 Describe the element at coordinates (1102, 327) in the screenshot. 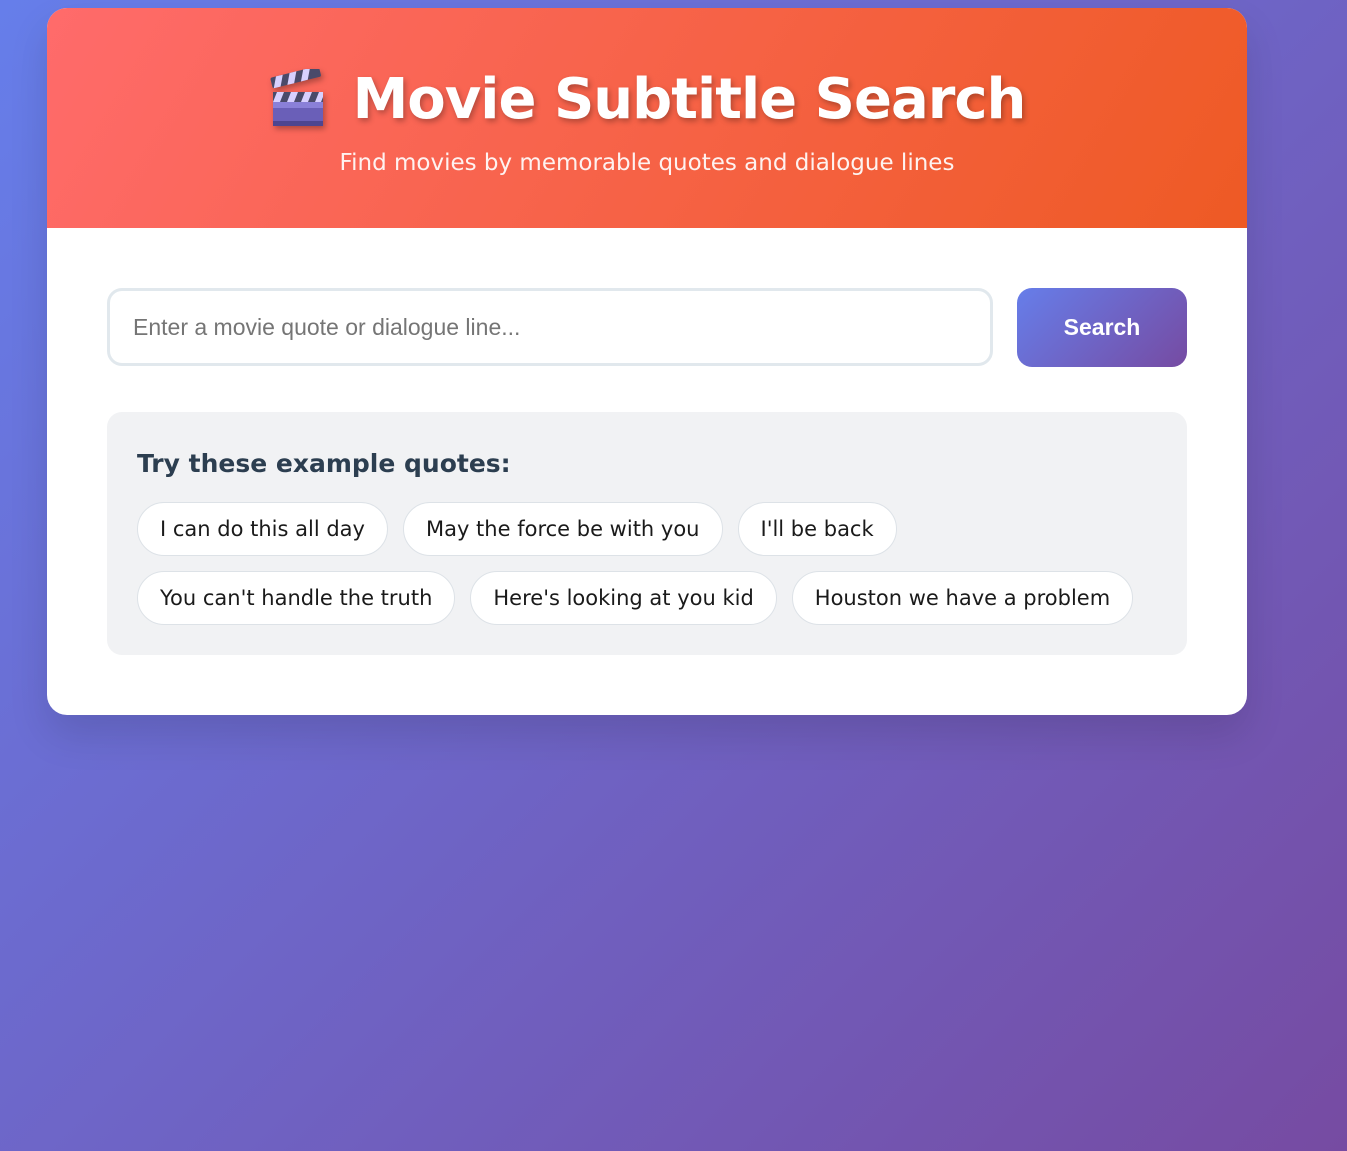

I see `search-button: Search` at that location.